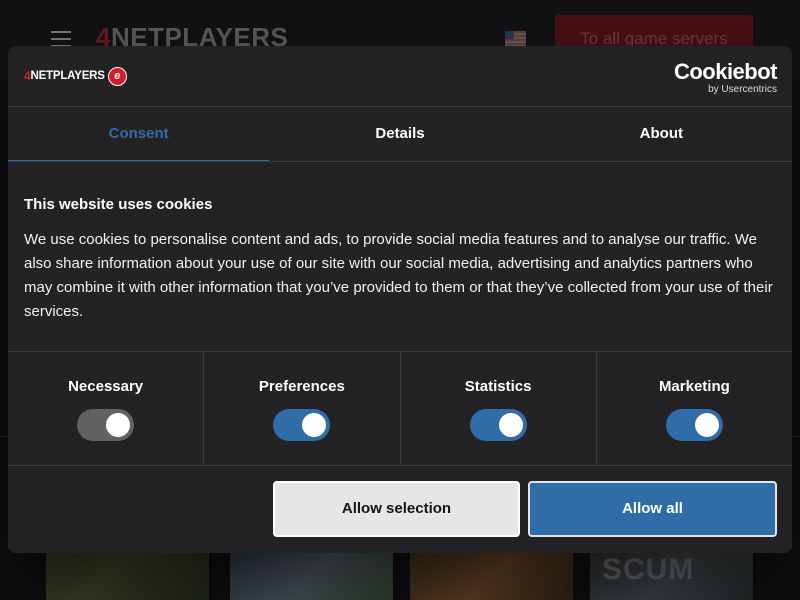 This screenshot has width=800, height=600. What do you see at coordinates (652, 509) in the screenshot?
I see `allow-all-button: Allow all` at bounding box center [652, 509].